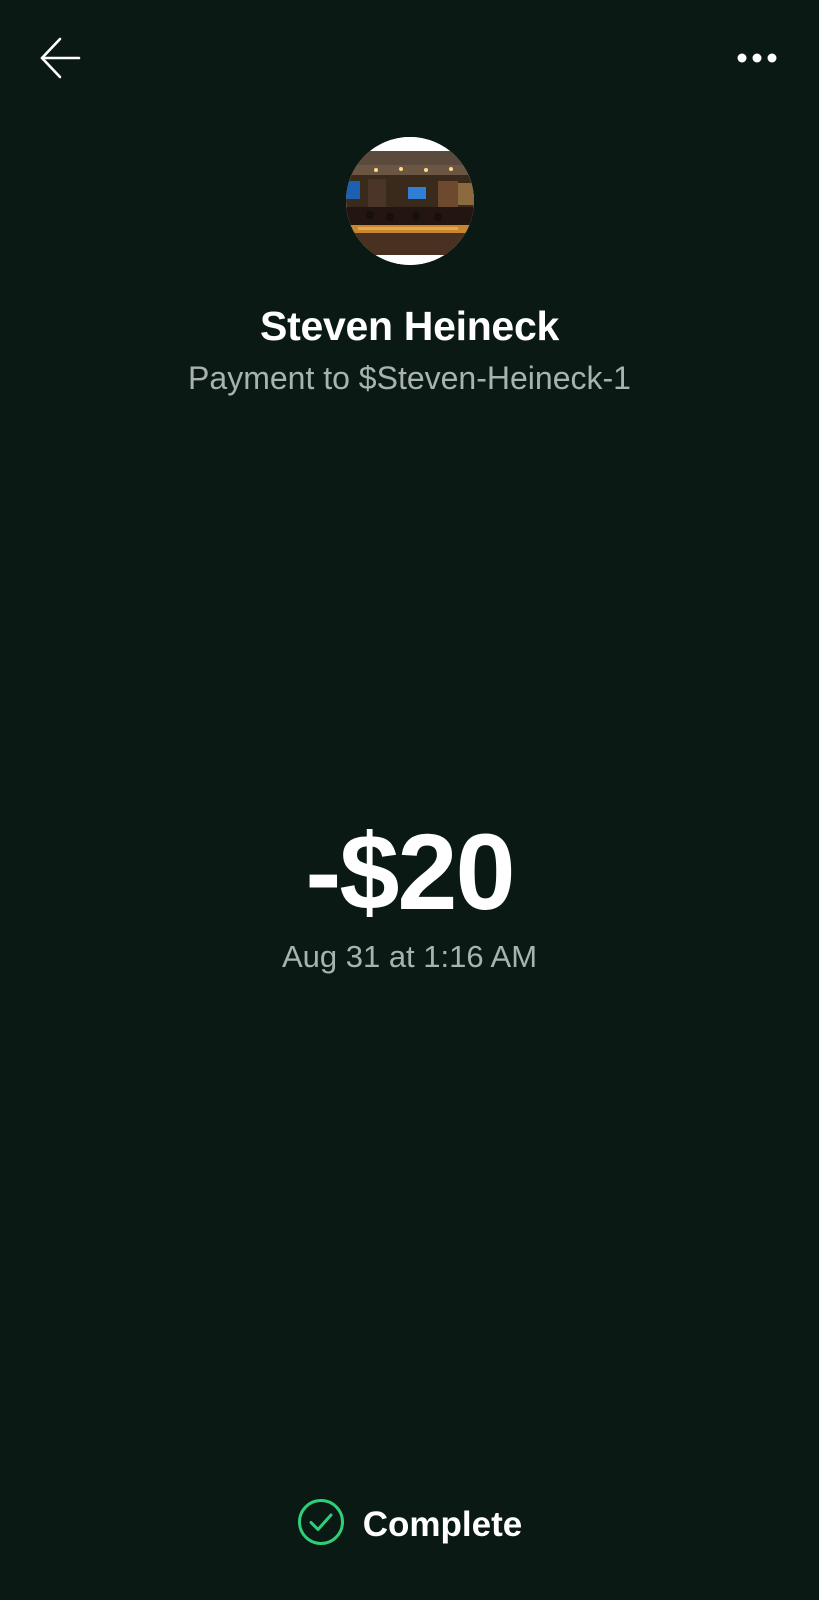 This screenshot has width=819, height=1600. I want to click on payment-amount: -$20, so click(410, 871).